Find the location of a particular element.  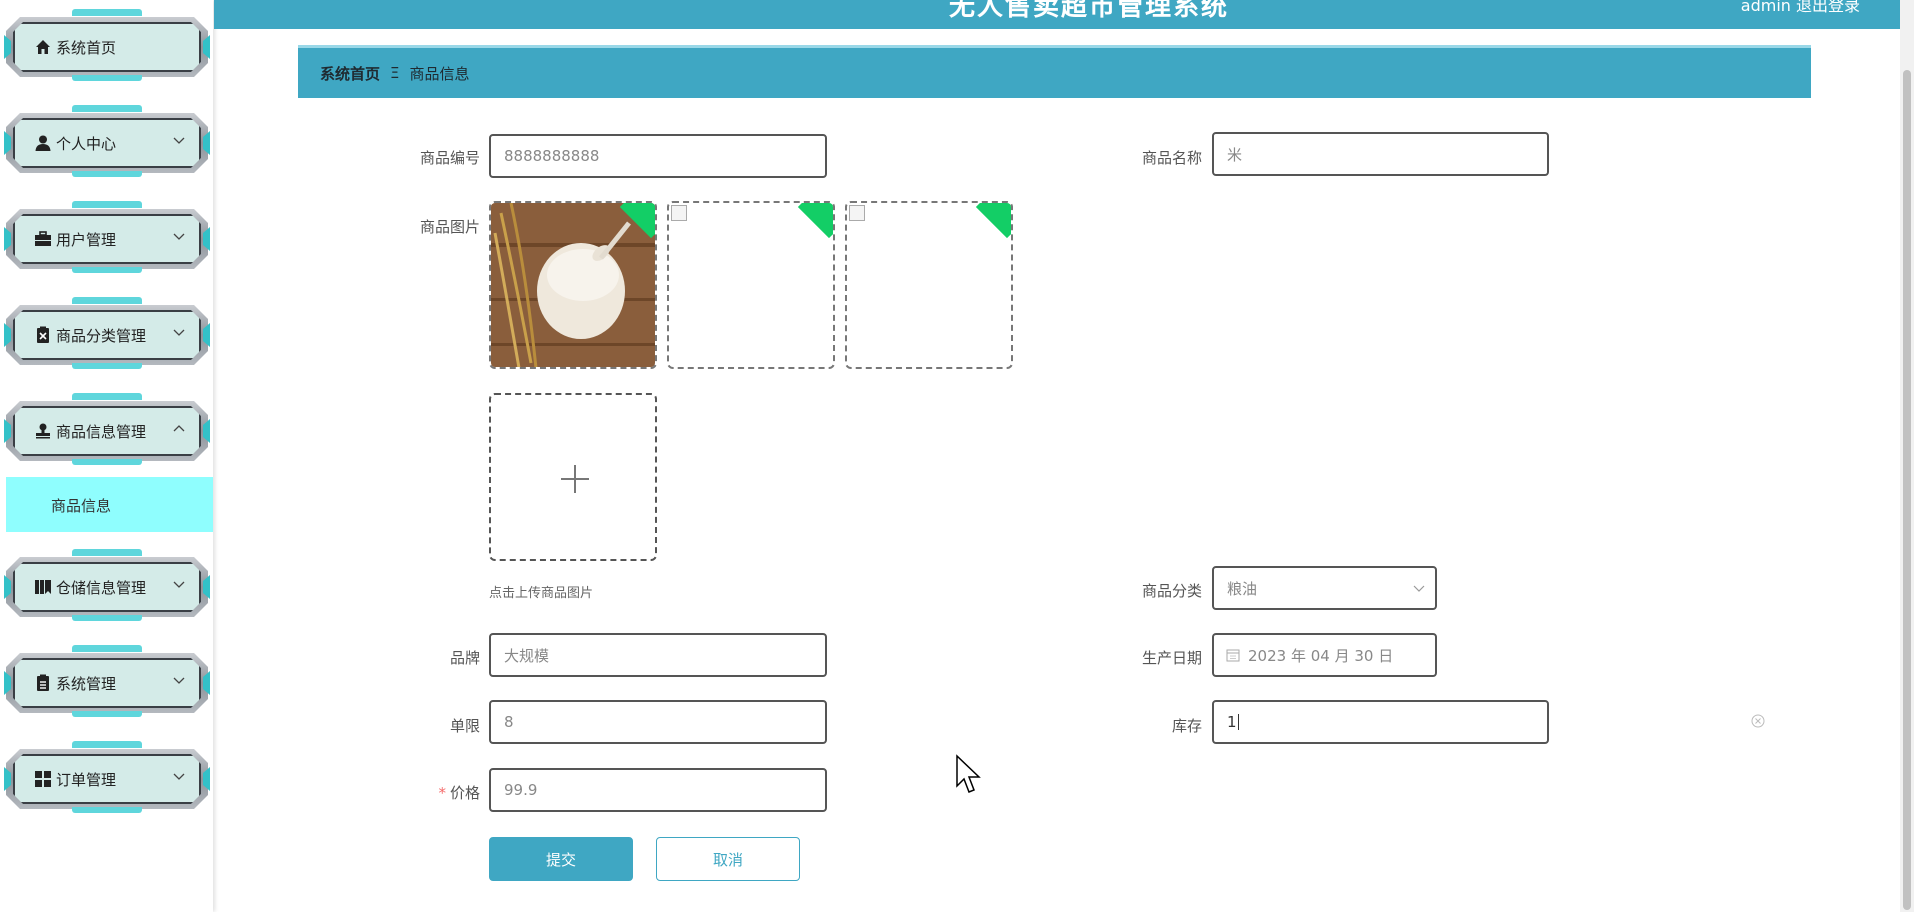

upload-hint: 点击上传商品图片 is located at coordinates (541, 593).